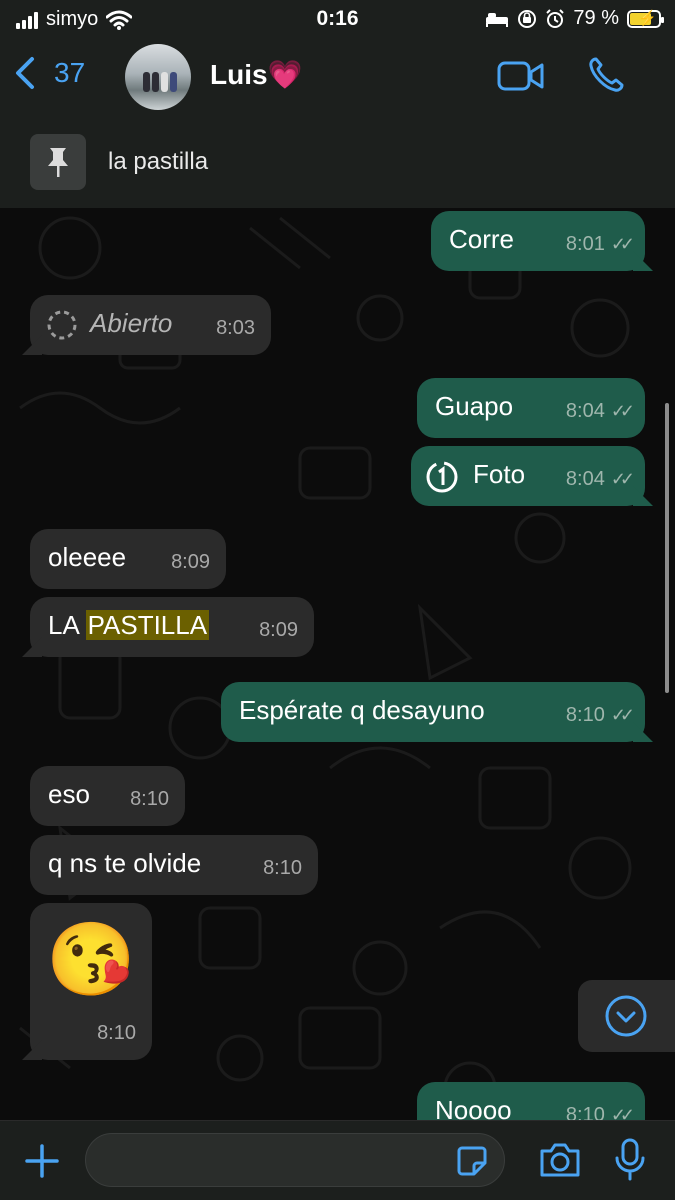 The height and width of the screenshot is (1200, 675). I want to click on view-once-opened-icon, so click(62, 325).